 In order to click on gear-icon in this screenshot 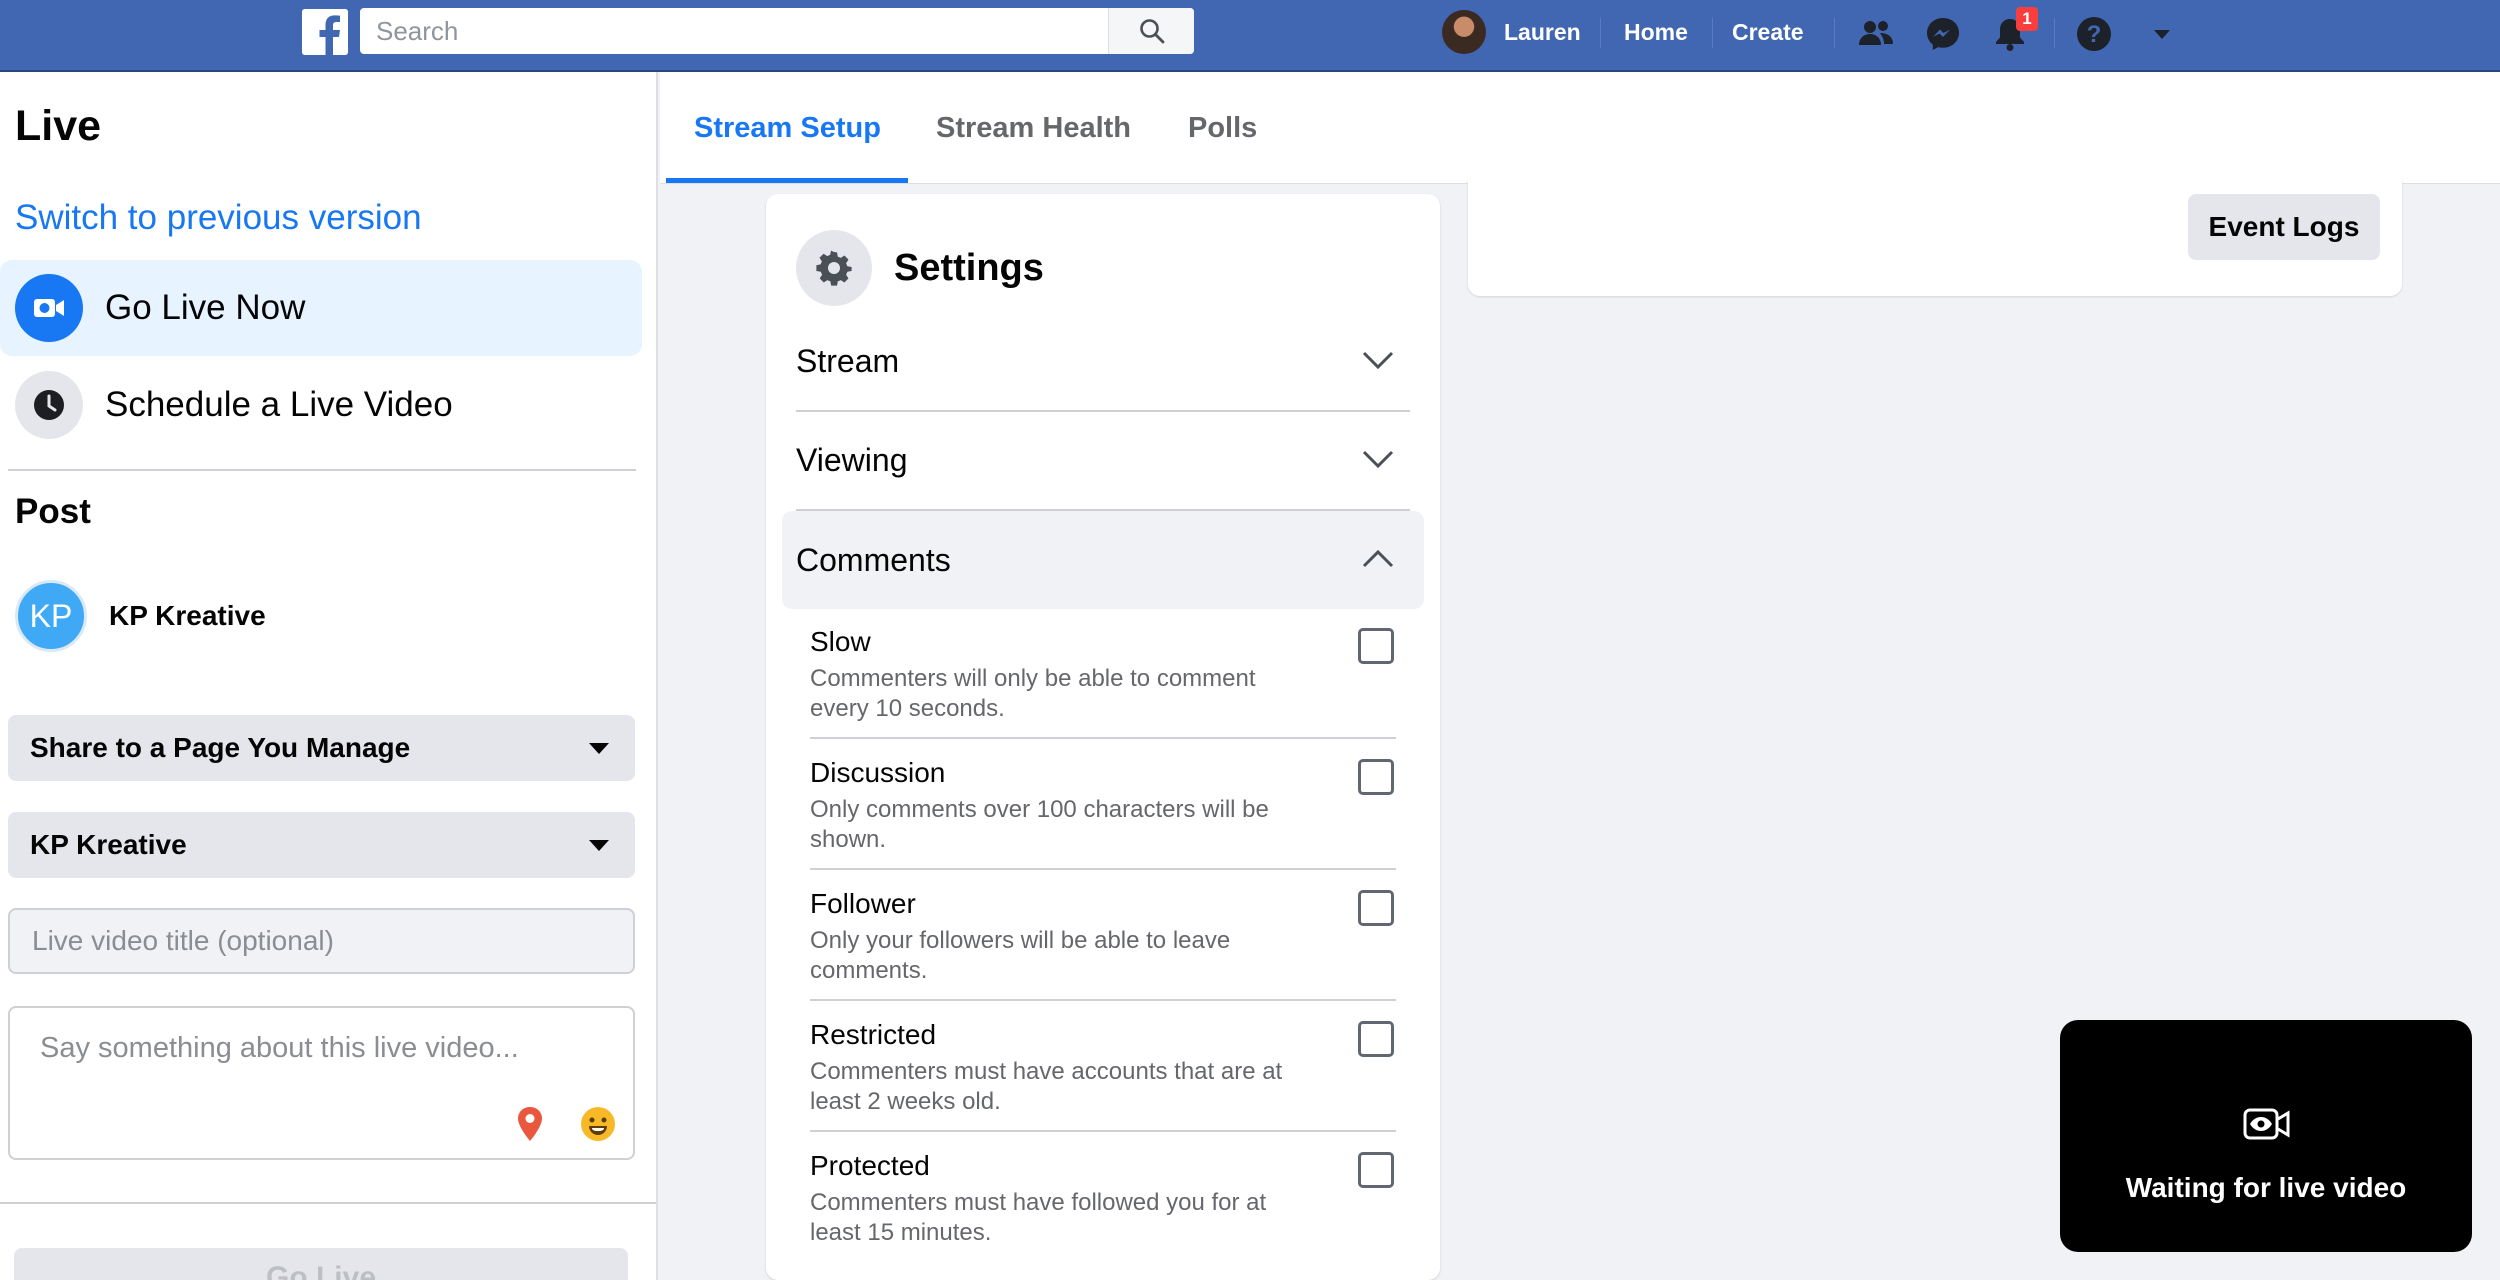, I will do `click(834, 268)`.